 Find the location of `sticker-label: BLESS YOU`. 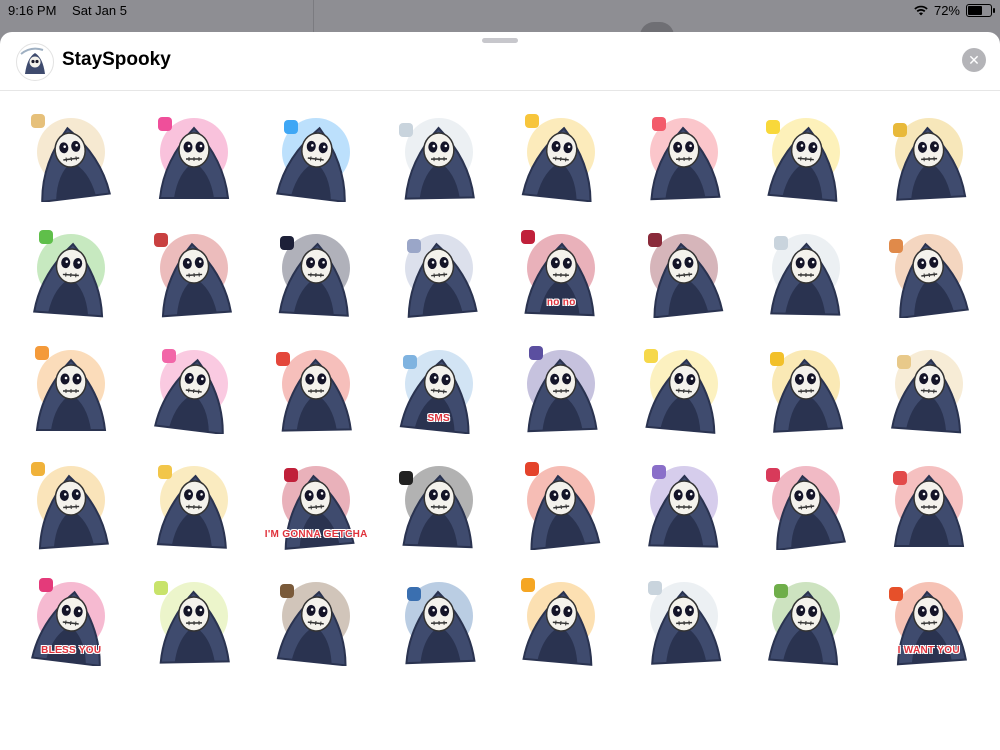

sticker-label: BLESS YOU is located at coordinates (71, 650).